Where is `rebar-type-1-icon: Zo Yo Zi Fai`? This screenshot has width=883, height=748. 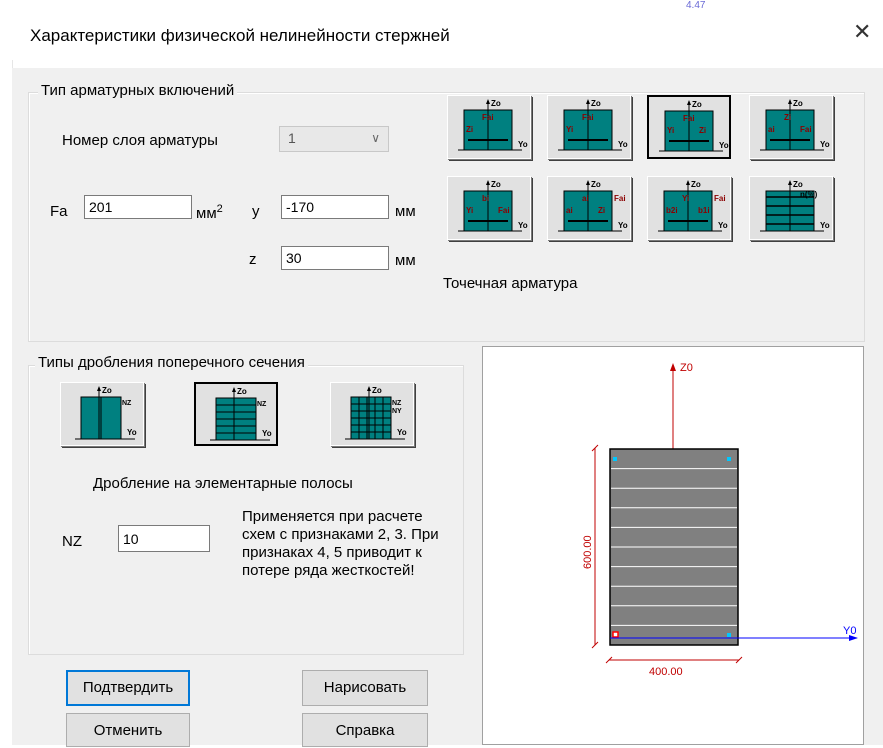 rebar-type-1-icon: Zo Yo Zi Fai is located at coordinates (489, 127).